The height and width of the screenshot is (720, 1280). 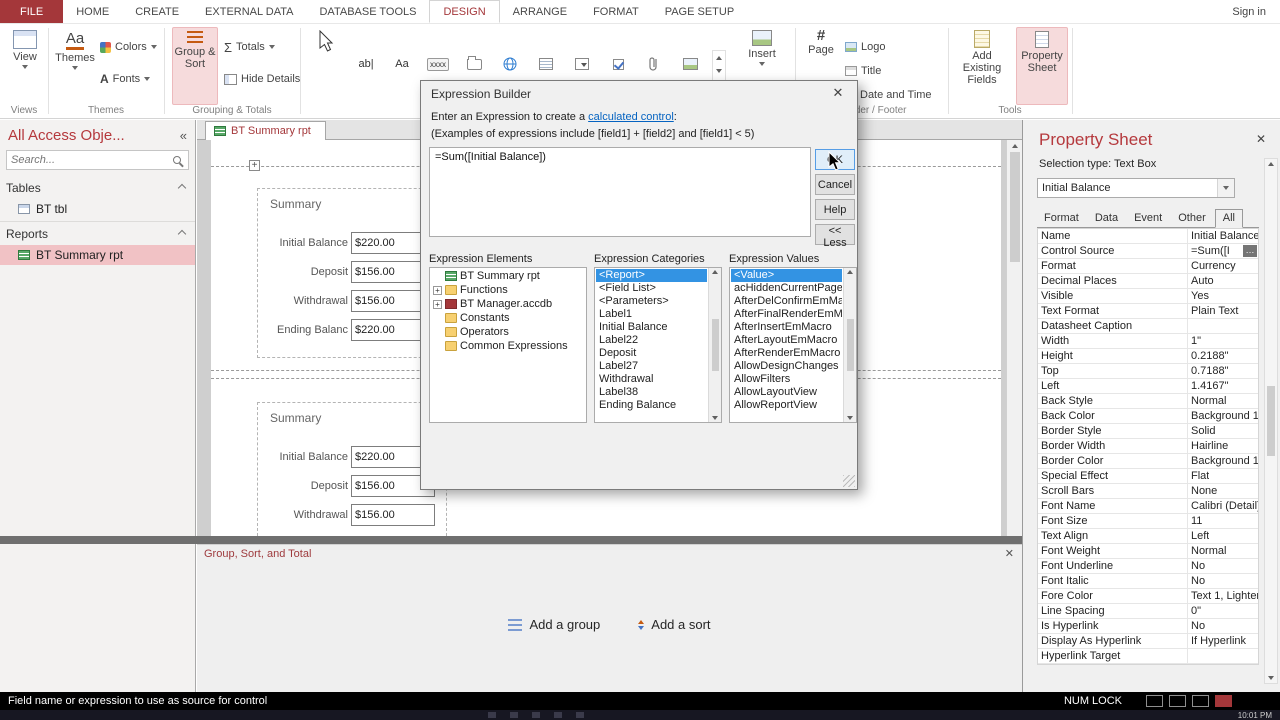 What do you see at coordinates (97, 233) in the screenshot?
I see `nav-section-reports: Reports` at bounding box center [97, 233].